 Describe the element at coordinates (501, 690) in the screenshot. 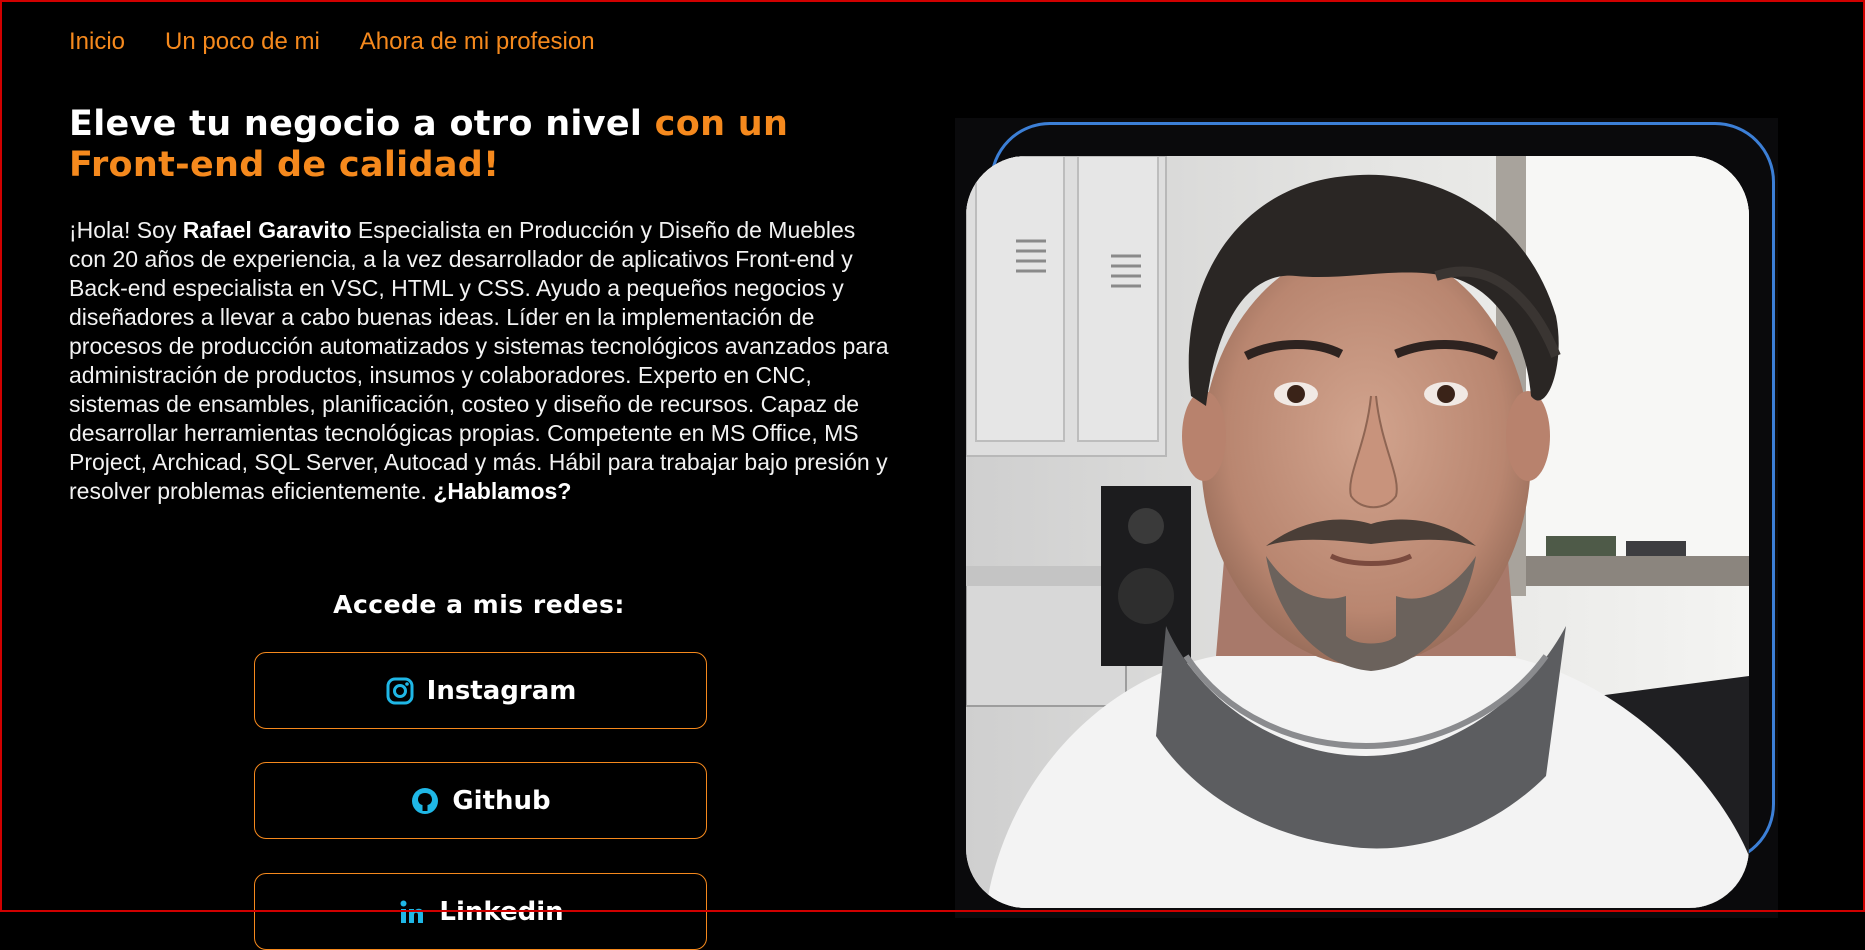

I see `instagram-label: Instagram` at that location.